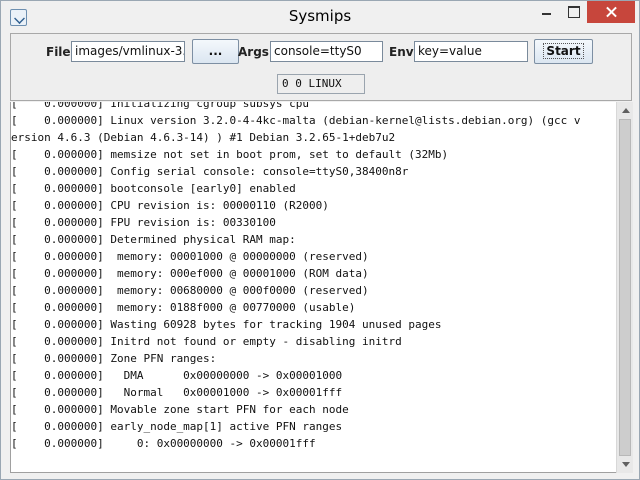  What do you see at coordinates (625, 464) in the screenshot?
I see `scroll-down-arrow-icon` at bounding box center [625, 464].